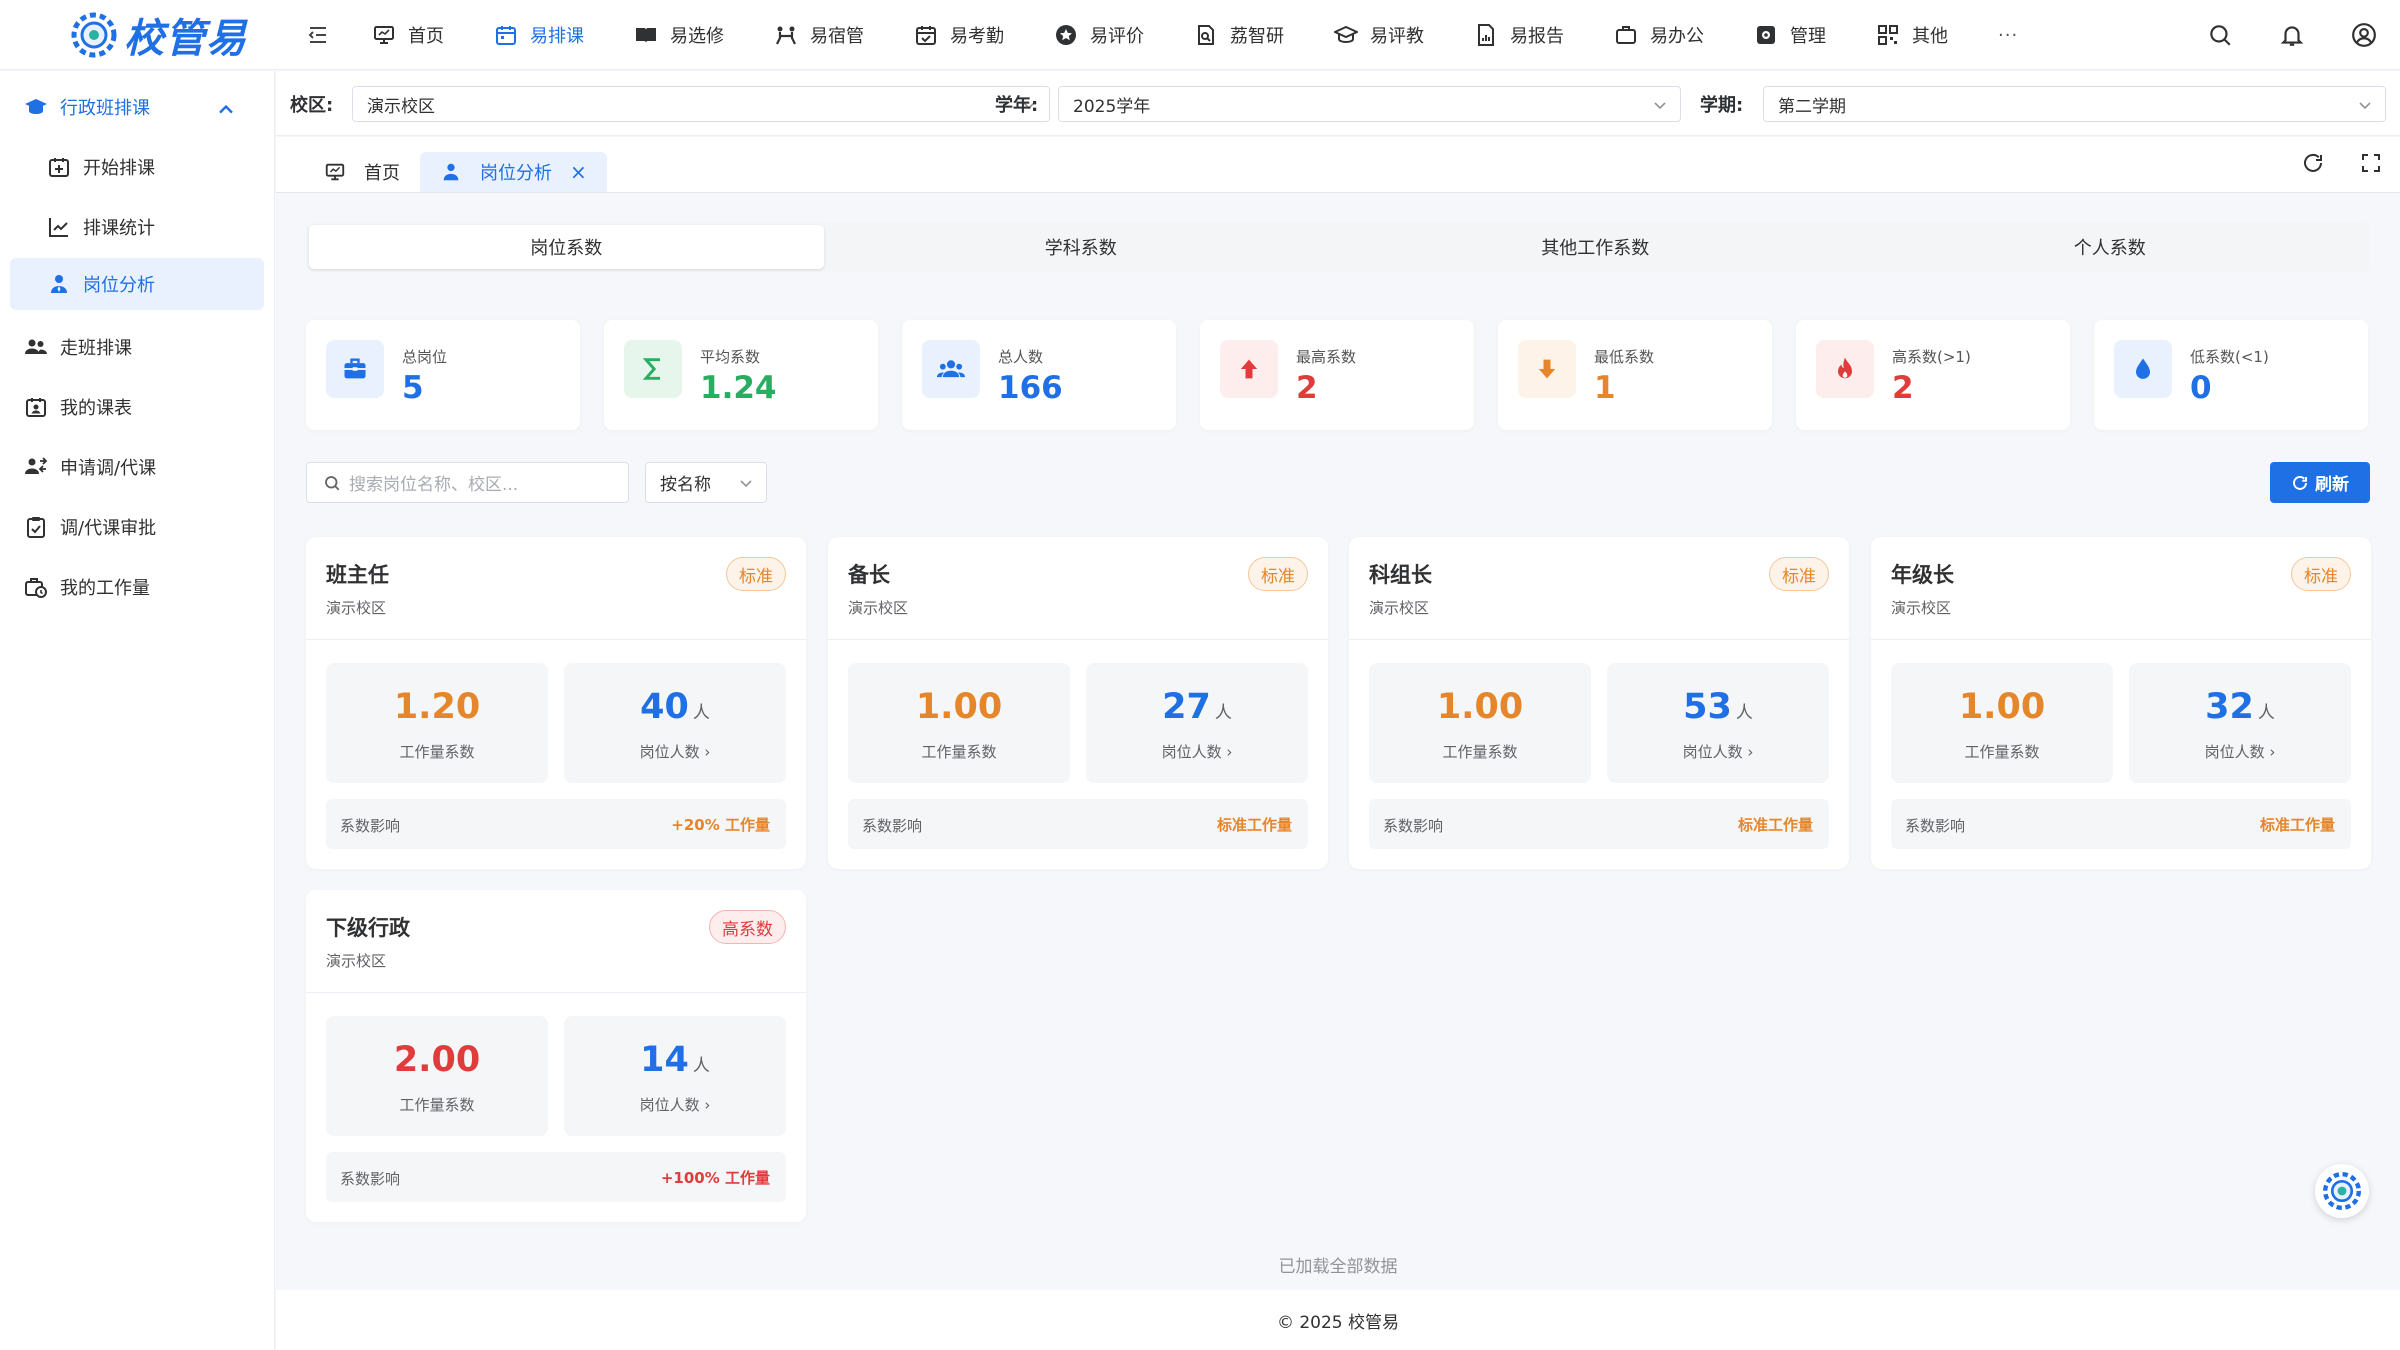  Describe the element at coordinates (362, 172) in the screenshot. I see `tab-home: 首页` at that location.